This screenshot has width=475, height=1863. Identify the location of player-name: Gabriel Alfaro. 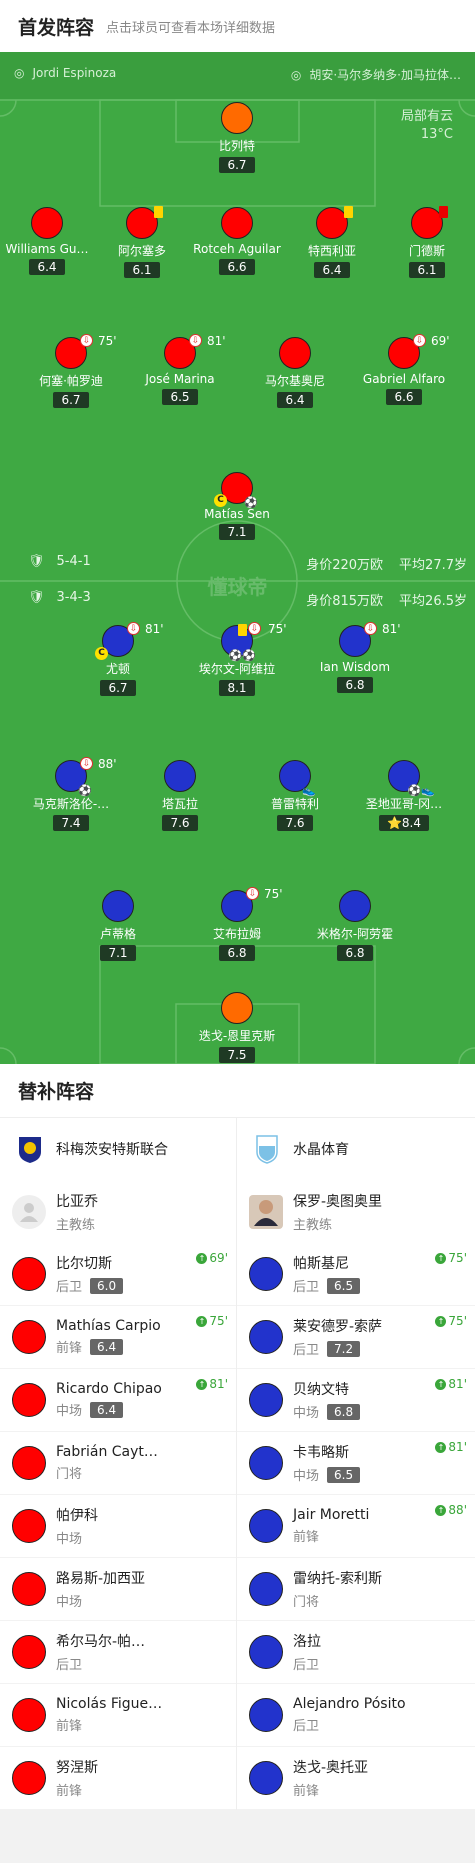
(404, 379).